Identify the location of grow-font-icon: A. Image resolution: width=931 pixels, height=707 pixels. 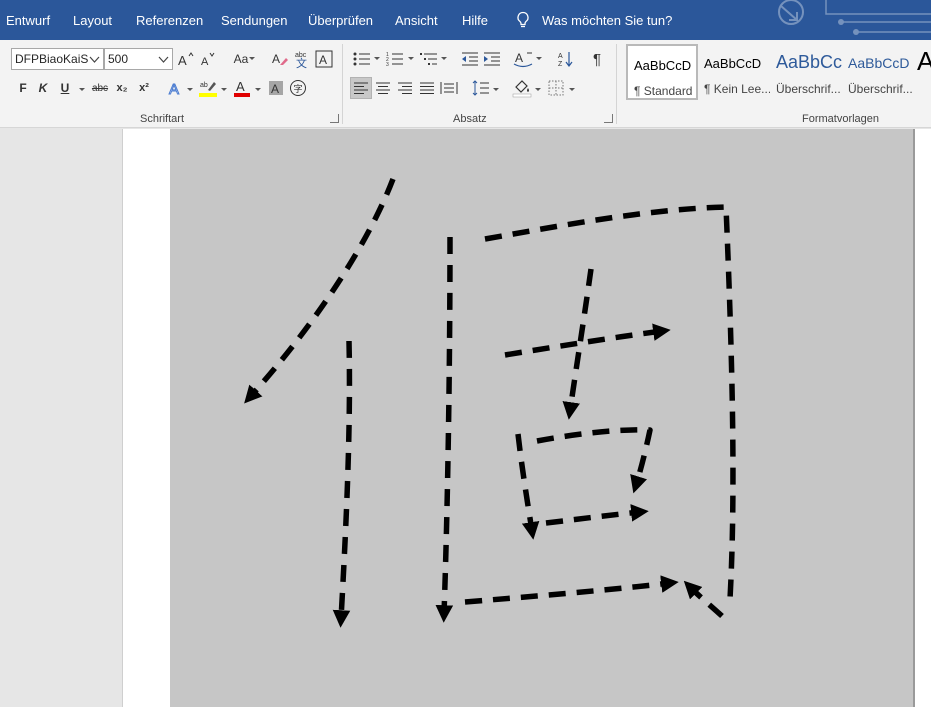
(186, 59).